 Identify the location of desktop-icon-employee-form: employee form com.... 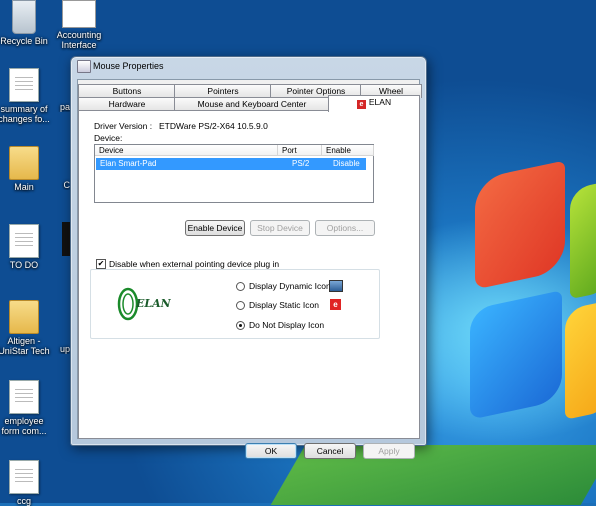
(26, 408).